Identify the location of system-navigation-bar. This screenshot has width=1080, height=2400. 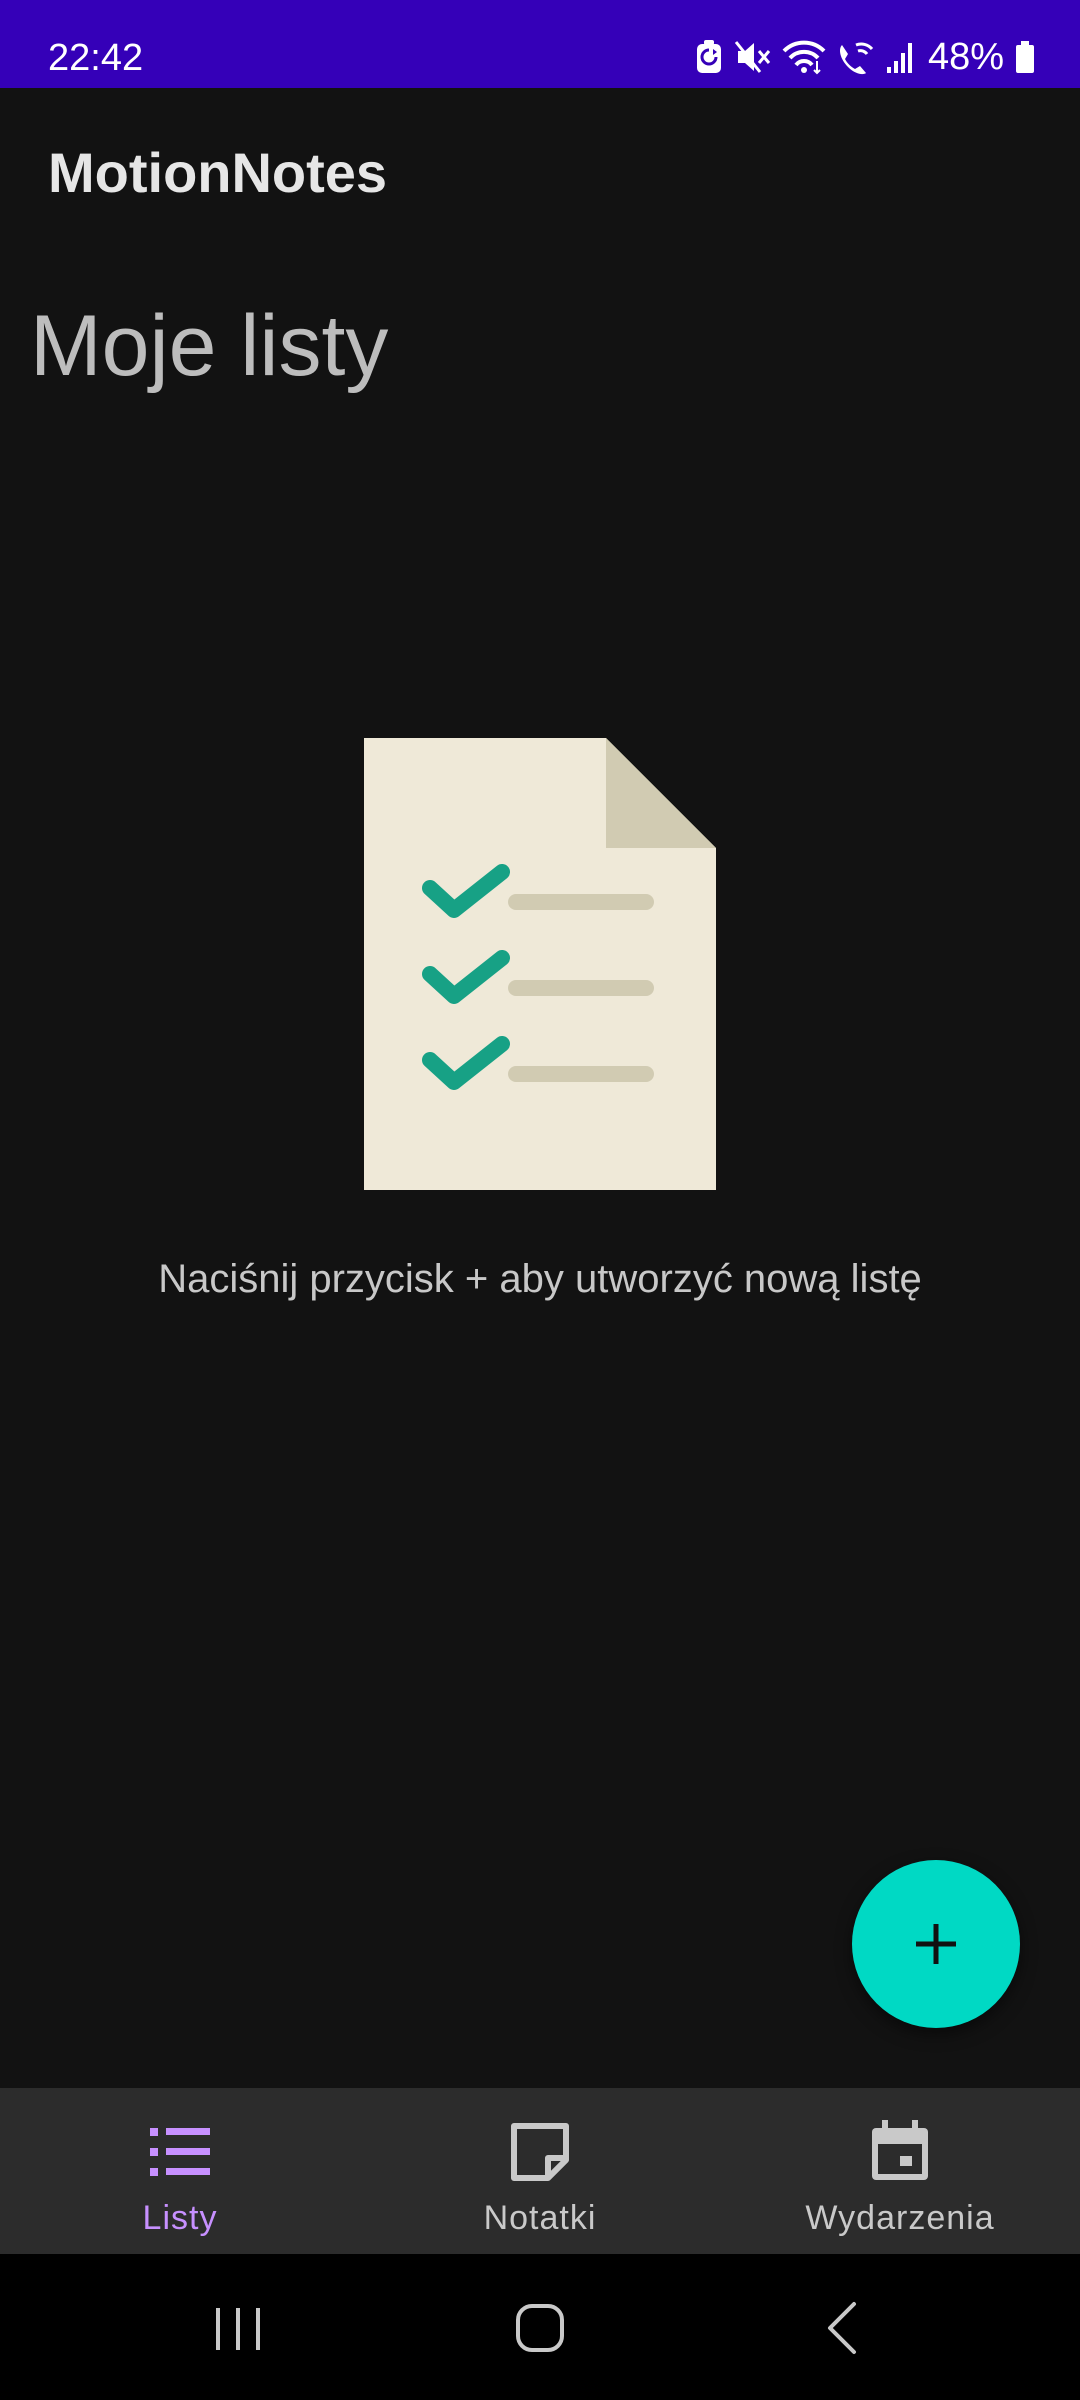
(540, 2327).